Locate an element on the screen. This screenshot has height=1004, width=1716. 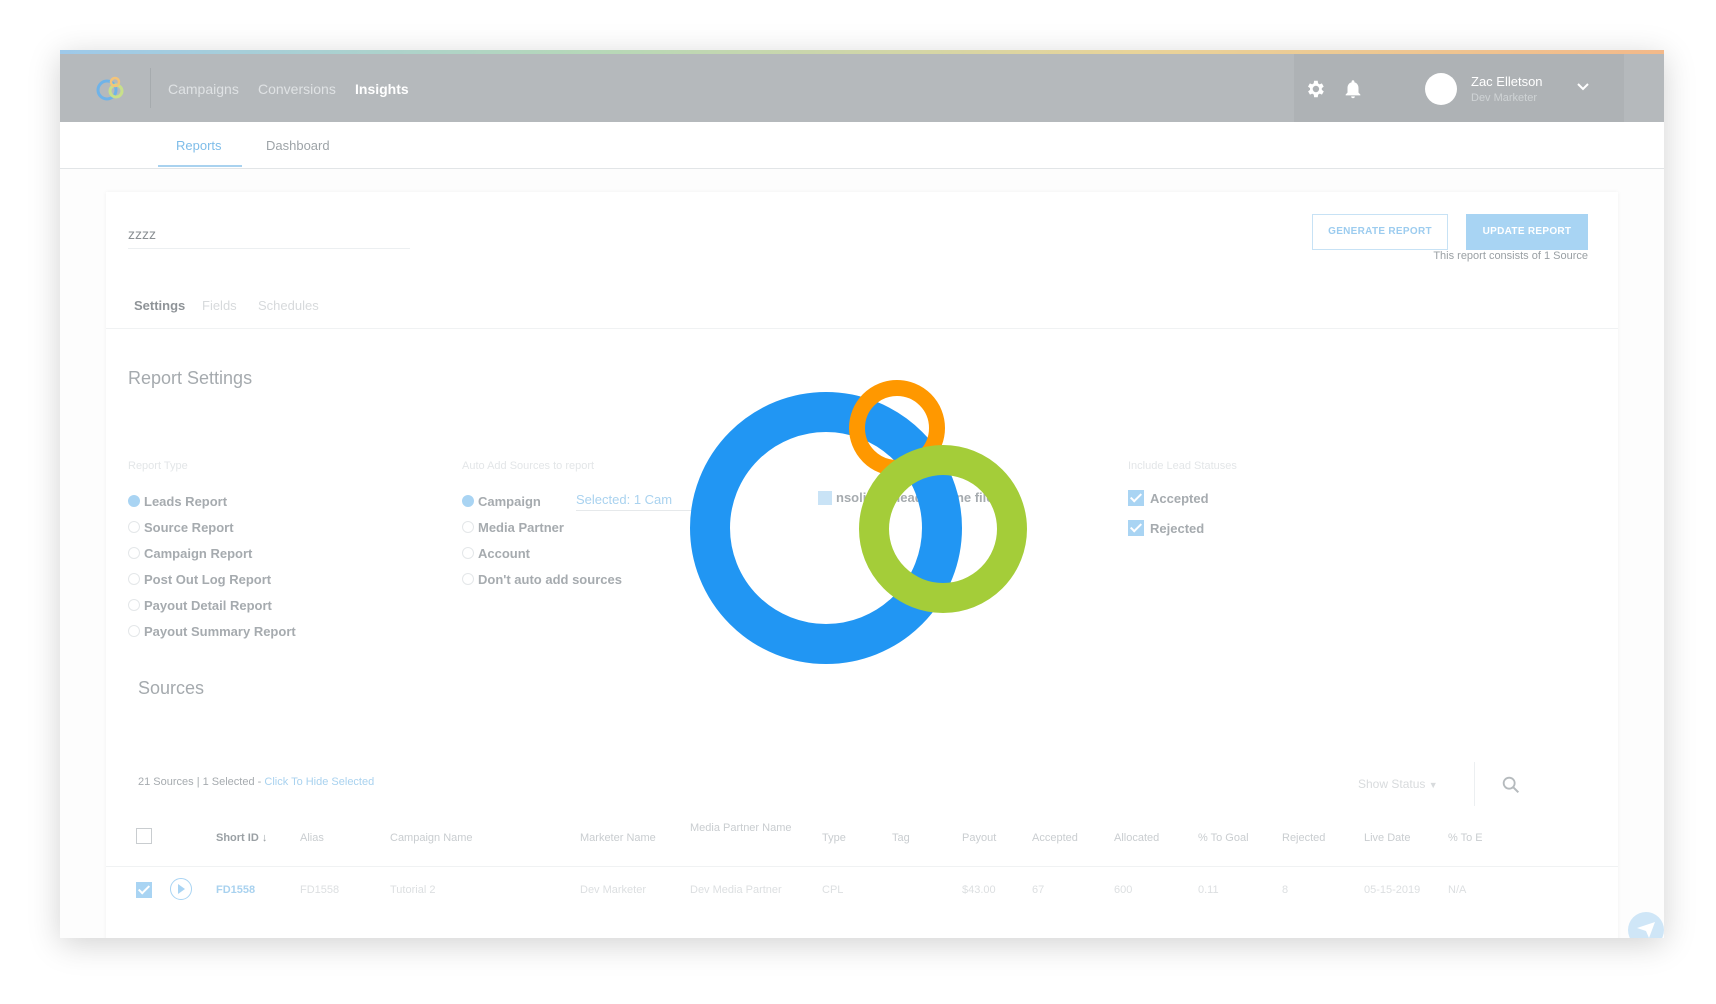
chat-icon is located at coordinates (1646, 930).